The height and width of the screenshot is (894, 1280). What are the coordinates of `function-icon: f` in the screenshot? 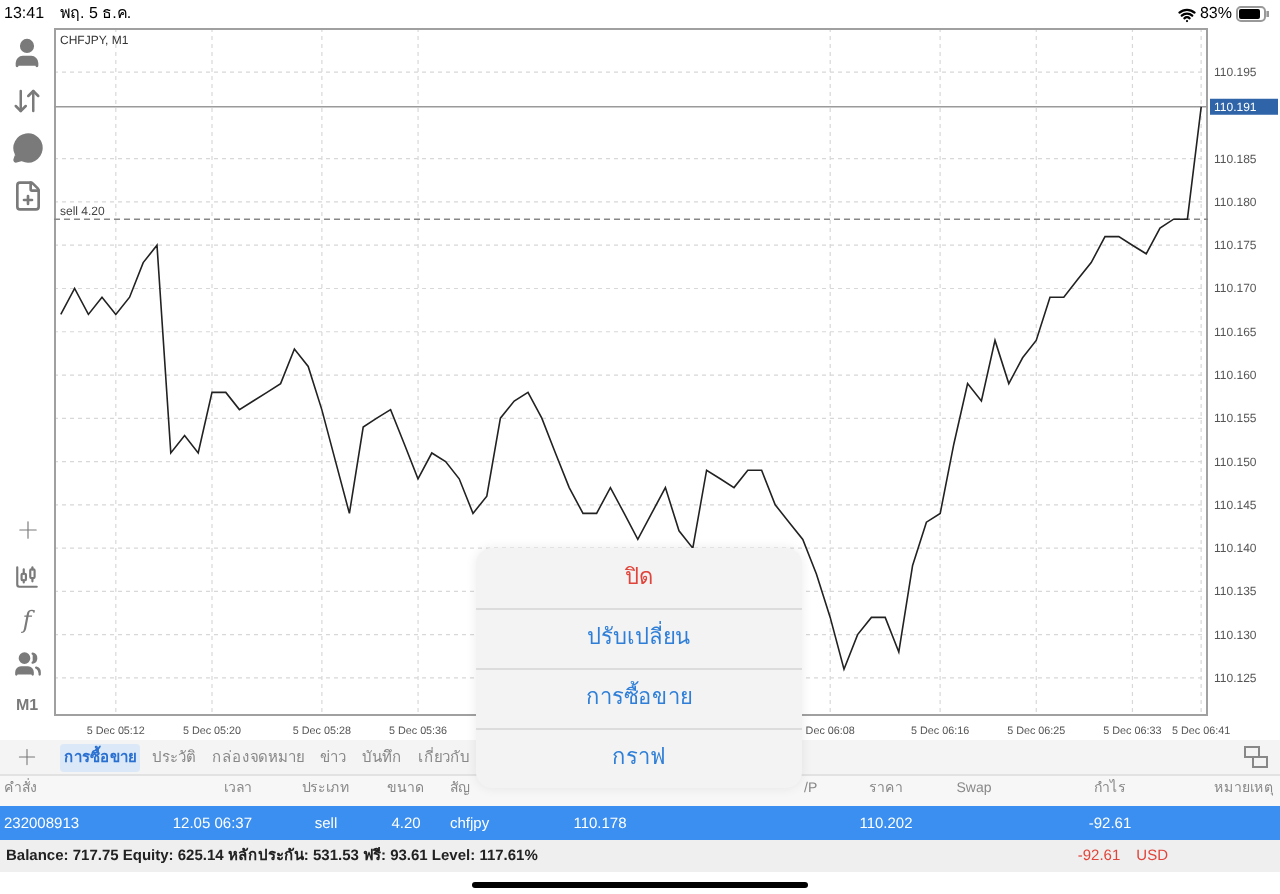 It's located at (27, 620).